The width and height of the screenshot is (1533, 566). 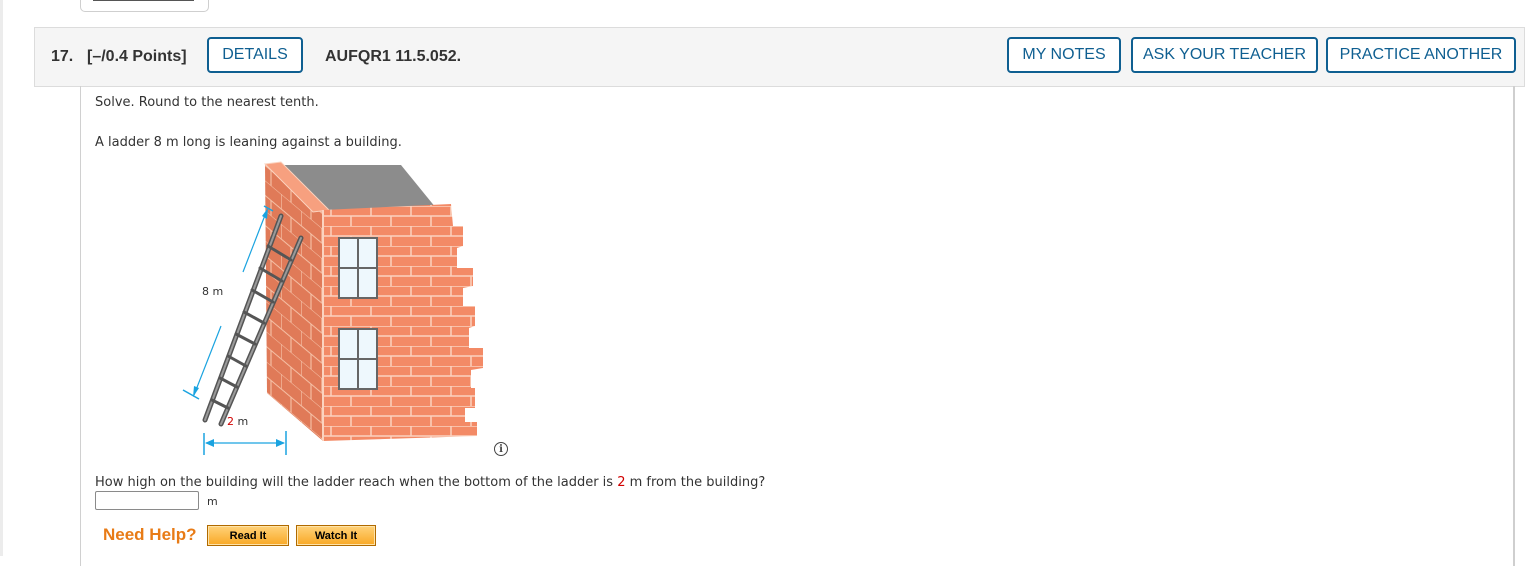 I want to click on instruction-text: Solve. Round to the nearest tenth., so click(x=207, y=102).